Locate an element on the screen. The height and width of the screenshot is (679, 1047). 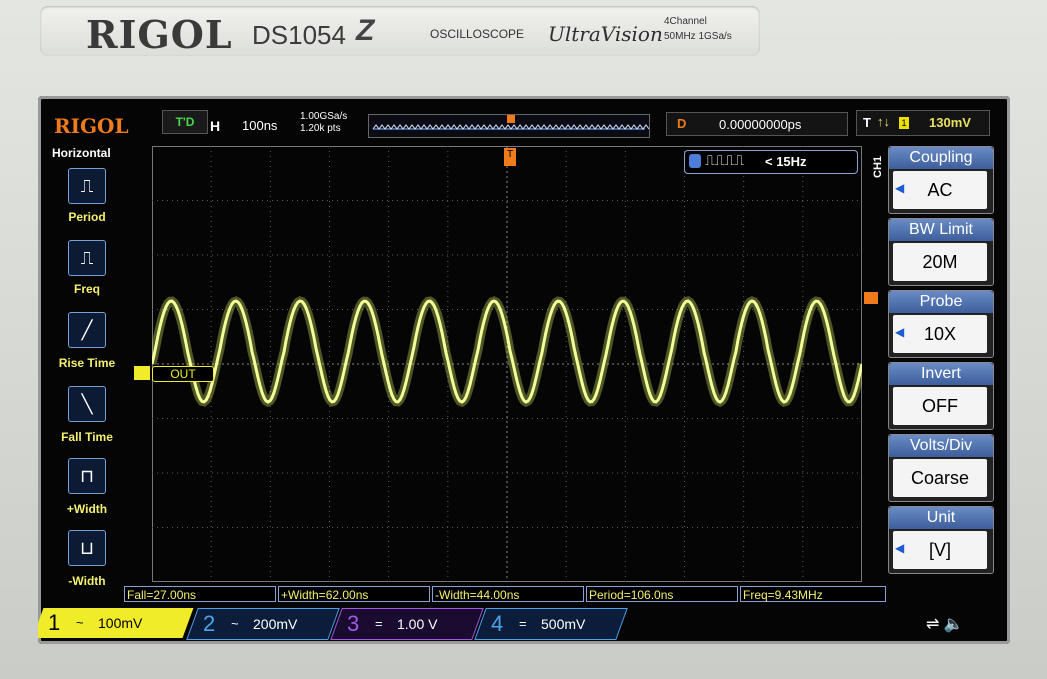
volts-div-button: Volts/Div Coarse is located at coordinates (941, 468).